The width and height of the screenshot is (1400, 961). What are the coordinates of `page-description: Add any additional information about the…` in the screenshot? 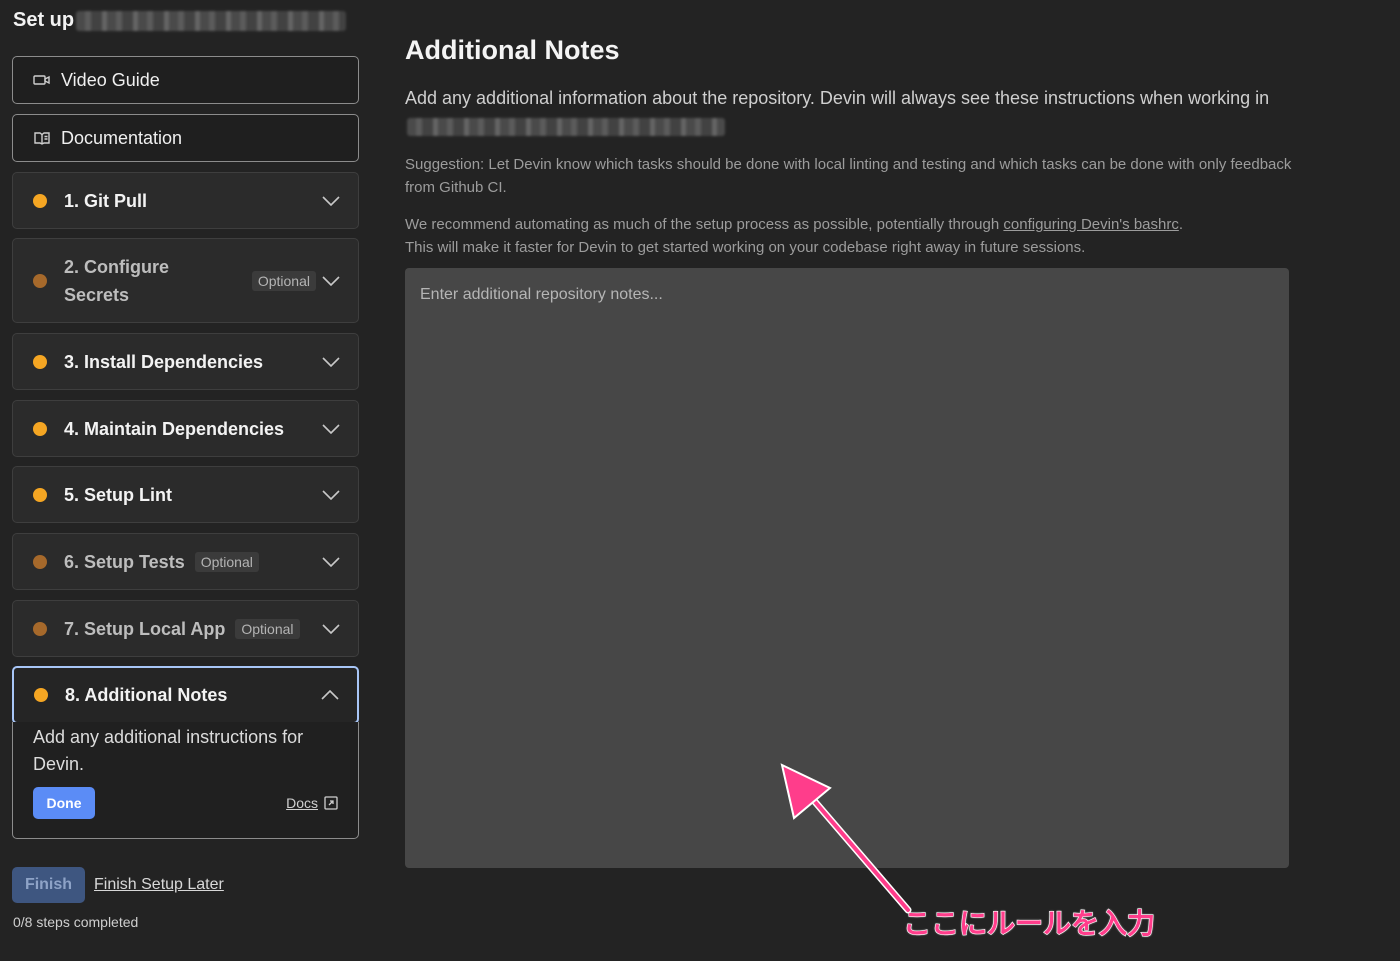 It's located at (845, 112).